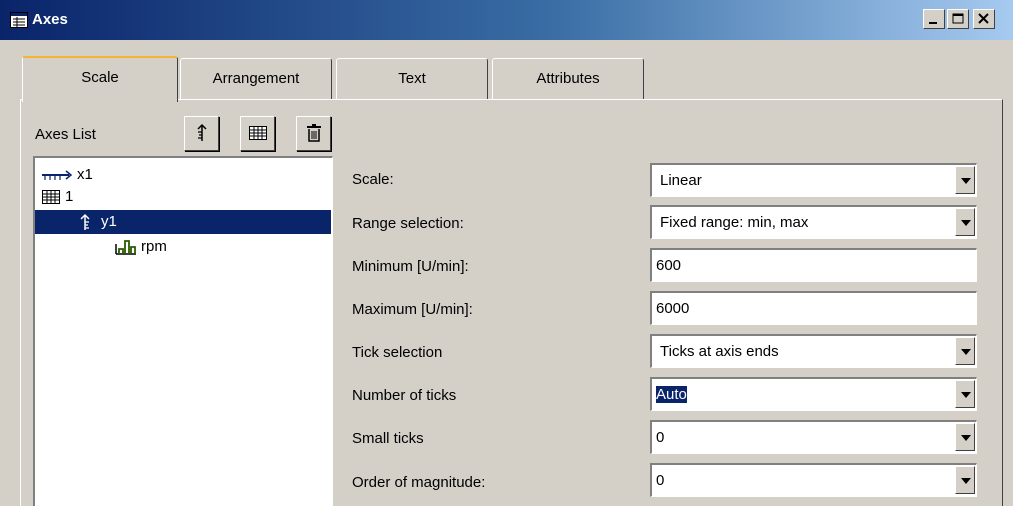 Image resolution: width=1013 pixels, height=506 pixels. Describe the element at coordinates (181, 175) in the screenshot. I see `tree-item-x1: x1` at that location.